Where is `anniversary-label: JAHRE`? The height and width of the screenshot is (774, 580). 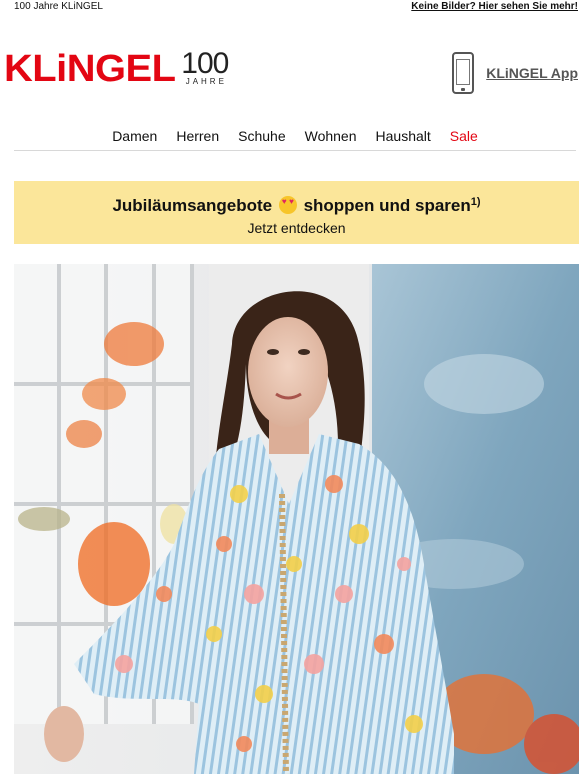 anniversary-label: JAHRE is located at coordinates (206, 81).